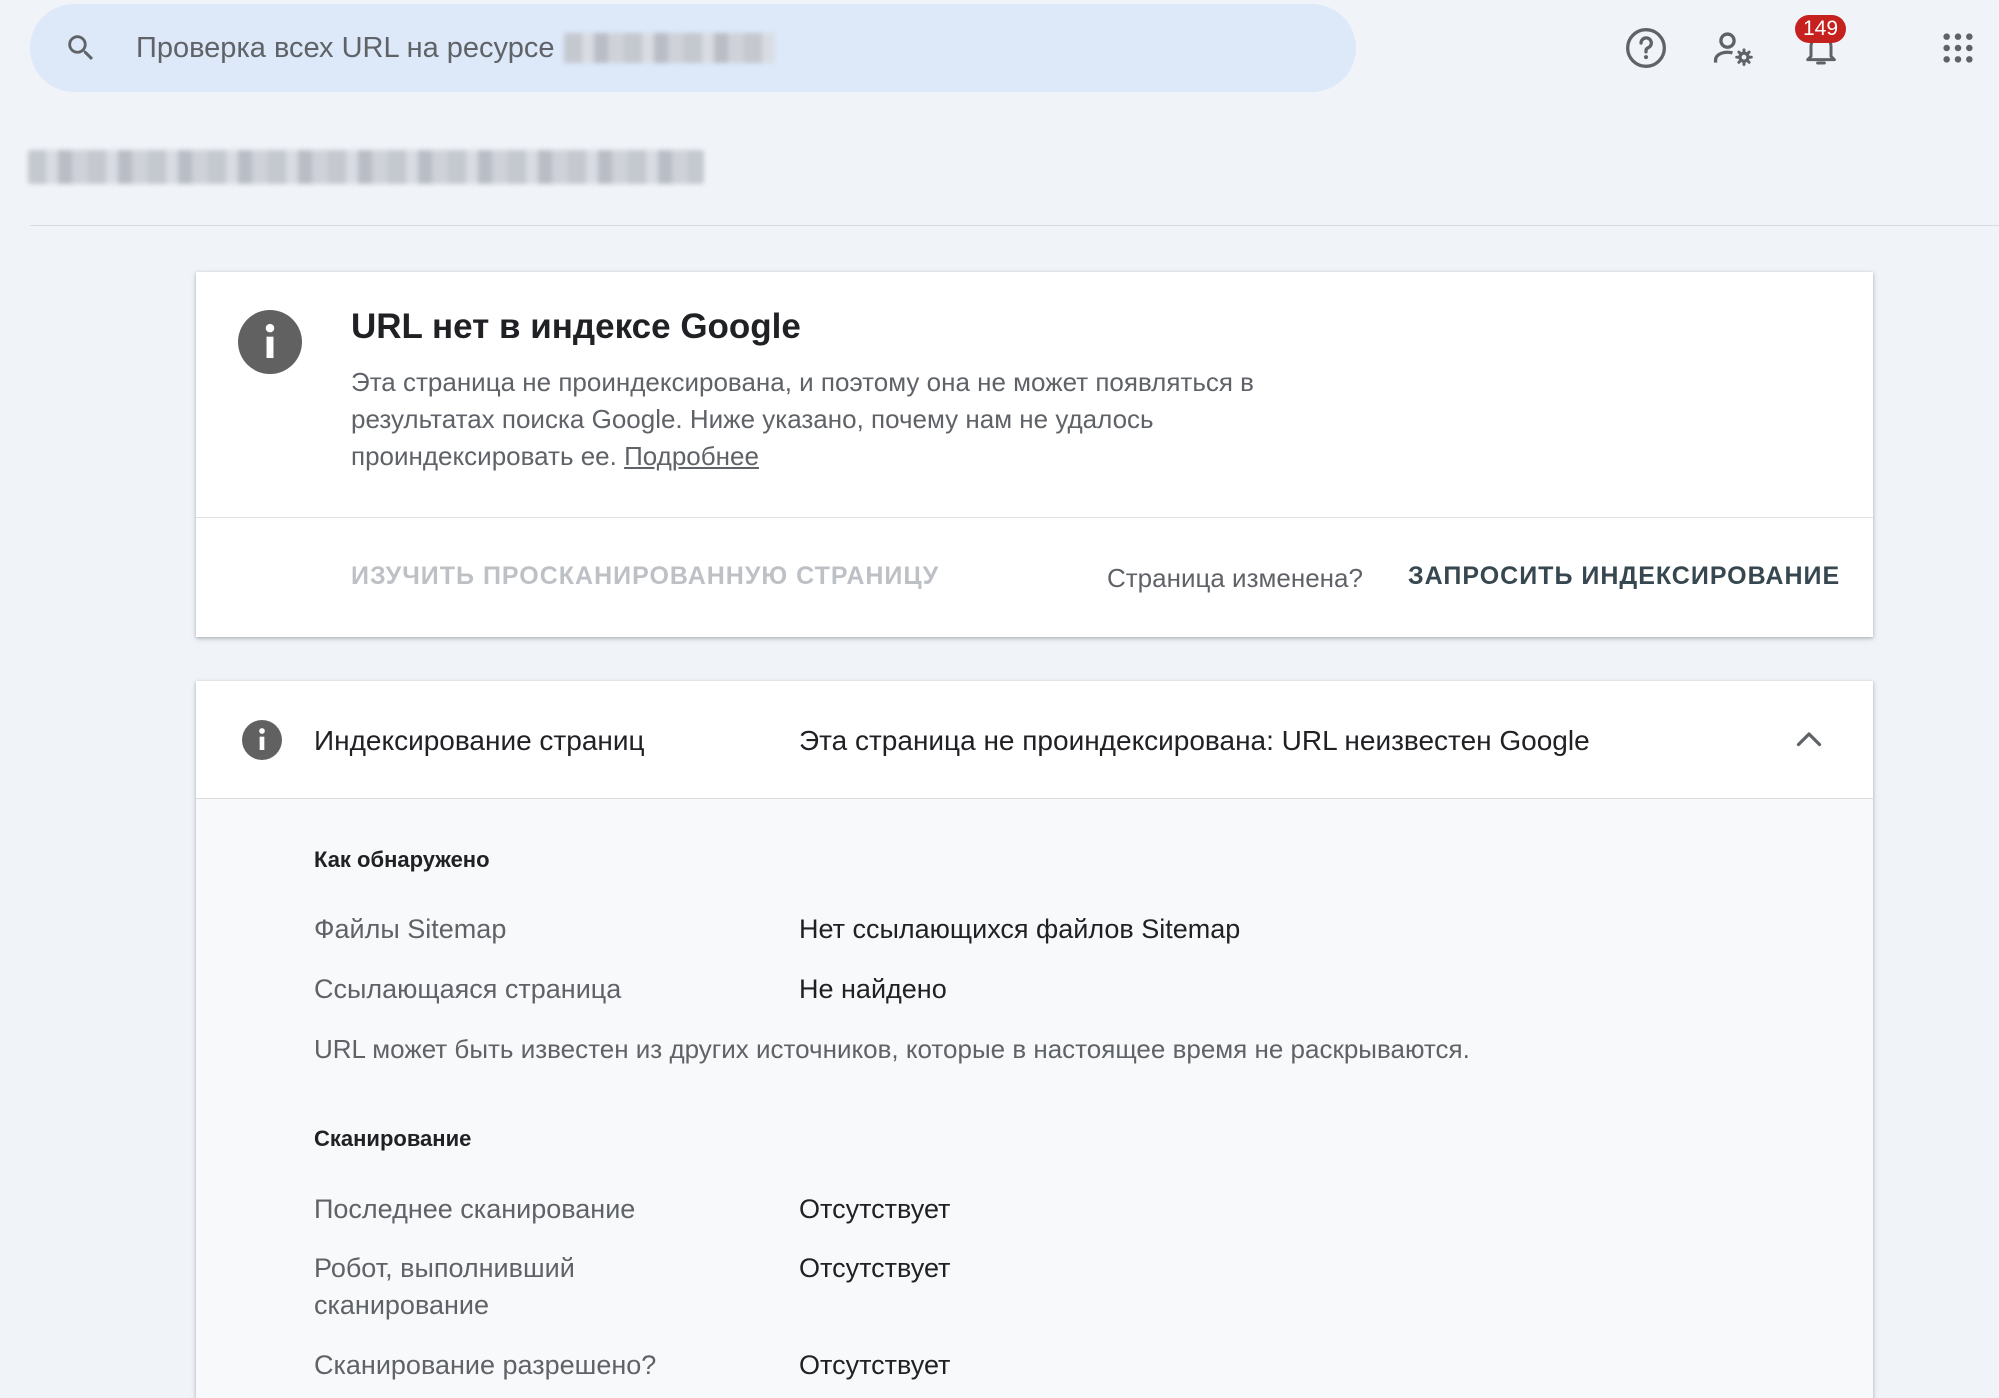 The height and width of the screenshot is (1398, 1999). What do you see at coordinates (1014, 225) in the screenshot?
I see `header-divider` at bounding box center [1014, 225].